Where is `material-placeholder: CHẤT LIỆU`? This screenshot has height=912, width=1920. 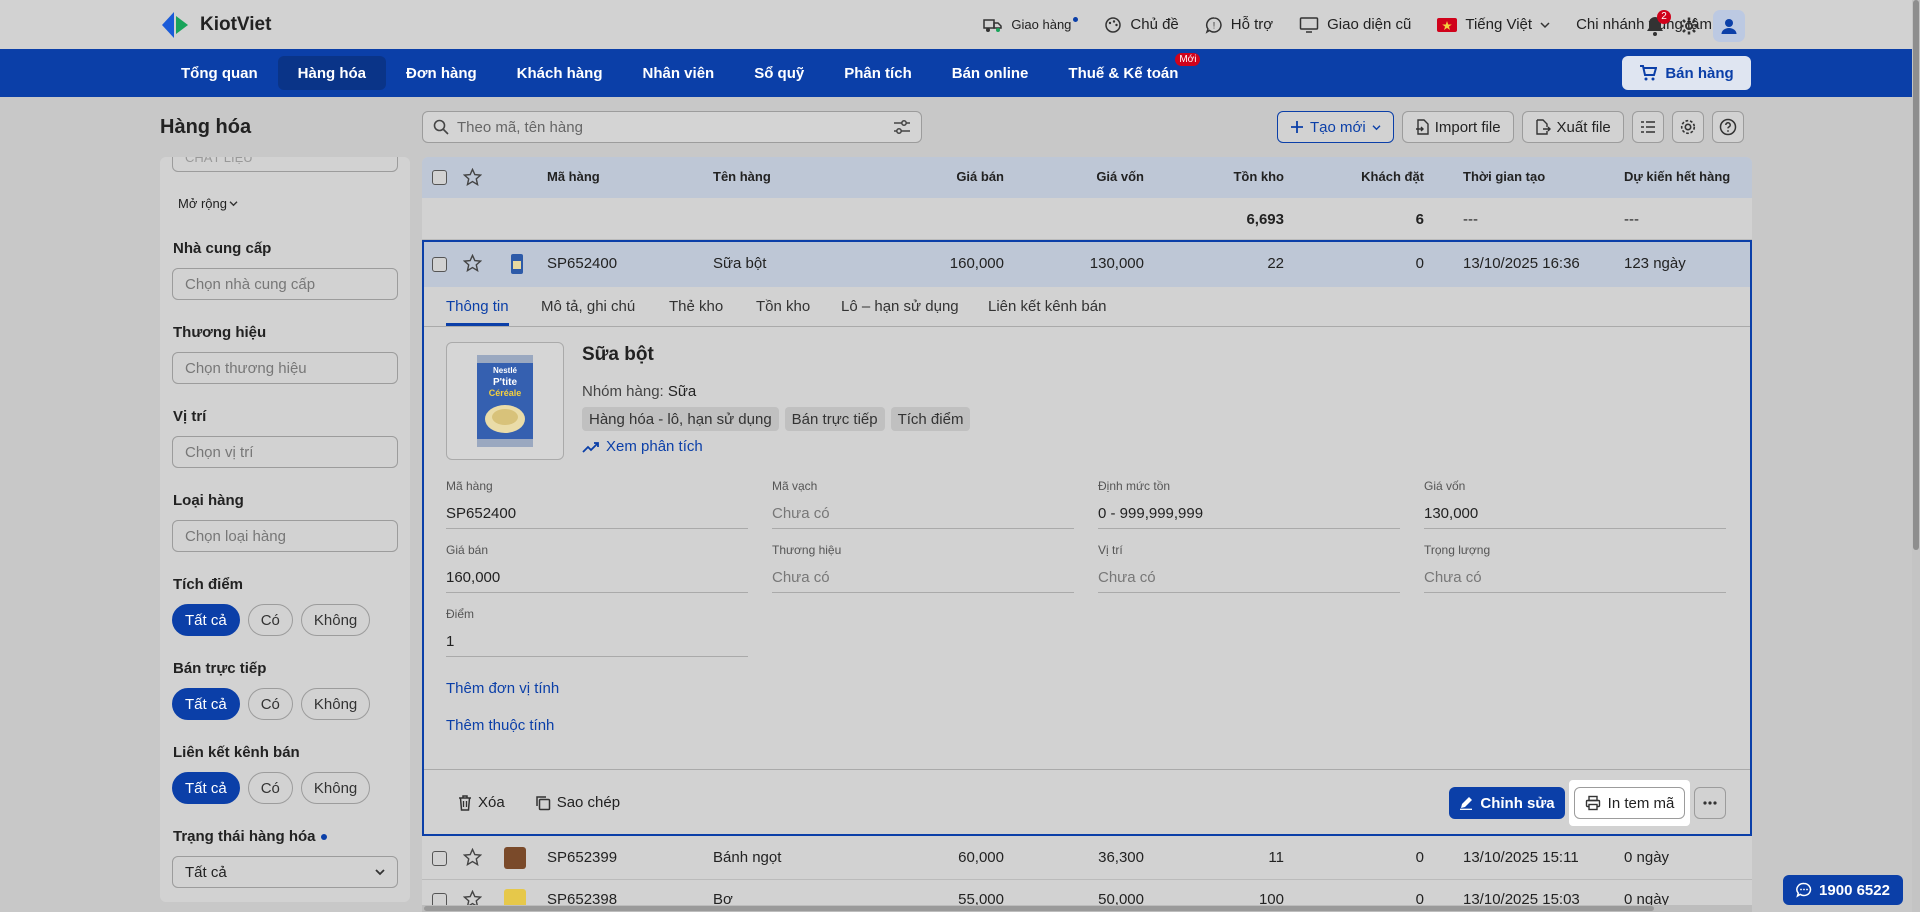 material-placeholder: CHẤT LIỆU is located at coordinates (219, 161).